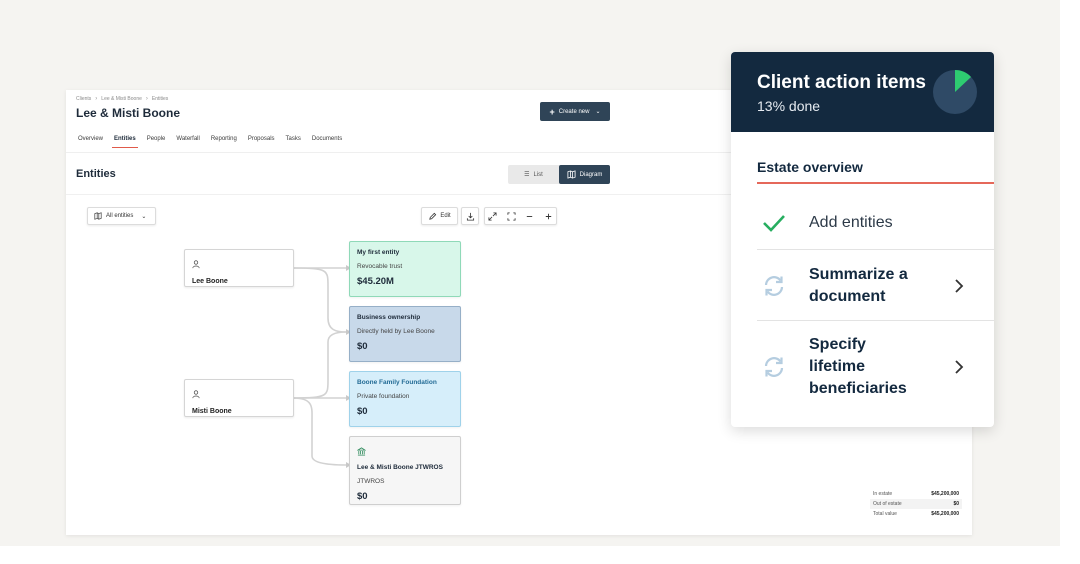 The image size is (1080, 564). I want to click on estate-overview-heading: Estate overview, so click(810, 167).